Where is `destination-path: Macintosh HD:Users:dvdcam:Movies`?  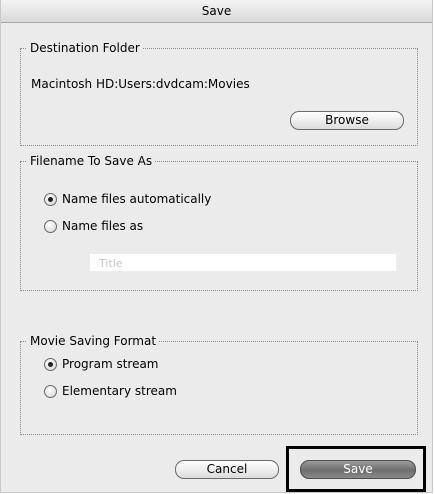
destination-path: Macintosh HD:Users:dvdcam:Movies is located at coordinates (140, 84).